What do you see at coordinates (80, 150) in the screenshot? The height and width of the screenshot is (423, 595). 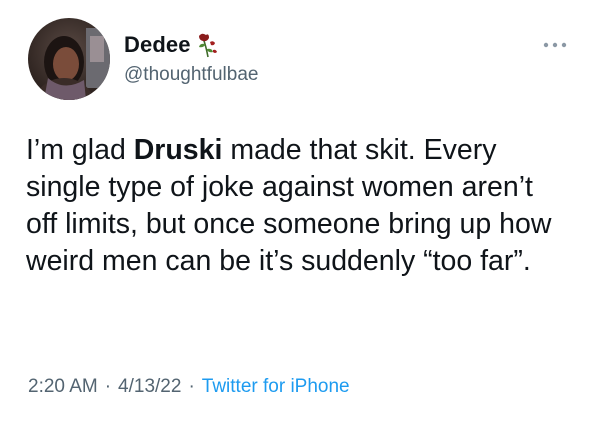 I see `tweet-text-part: I’m glad` at bounding box center [80, 150].